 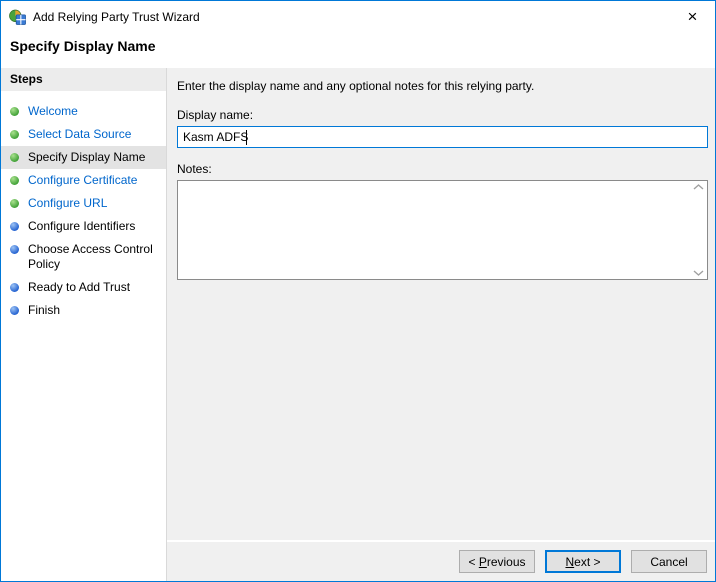 I want to click on display-name-input: Kasm ADFS, so click(x=442, y=137).